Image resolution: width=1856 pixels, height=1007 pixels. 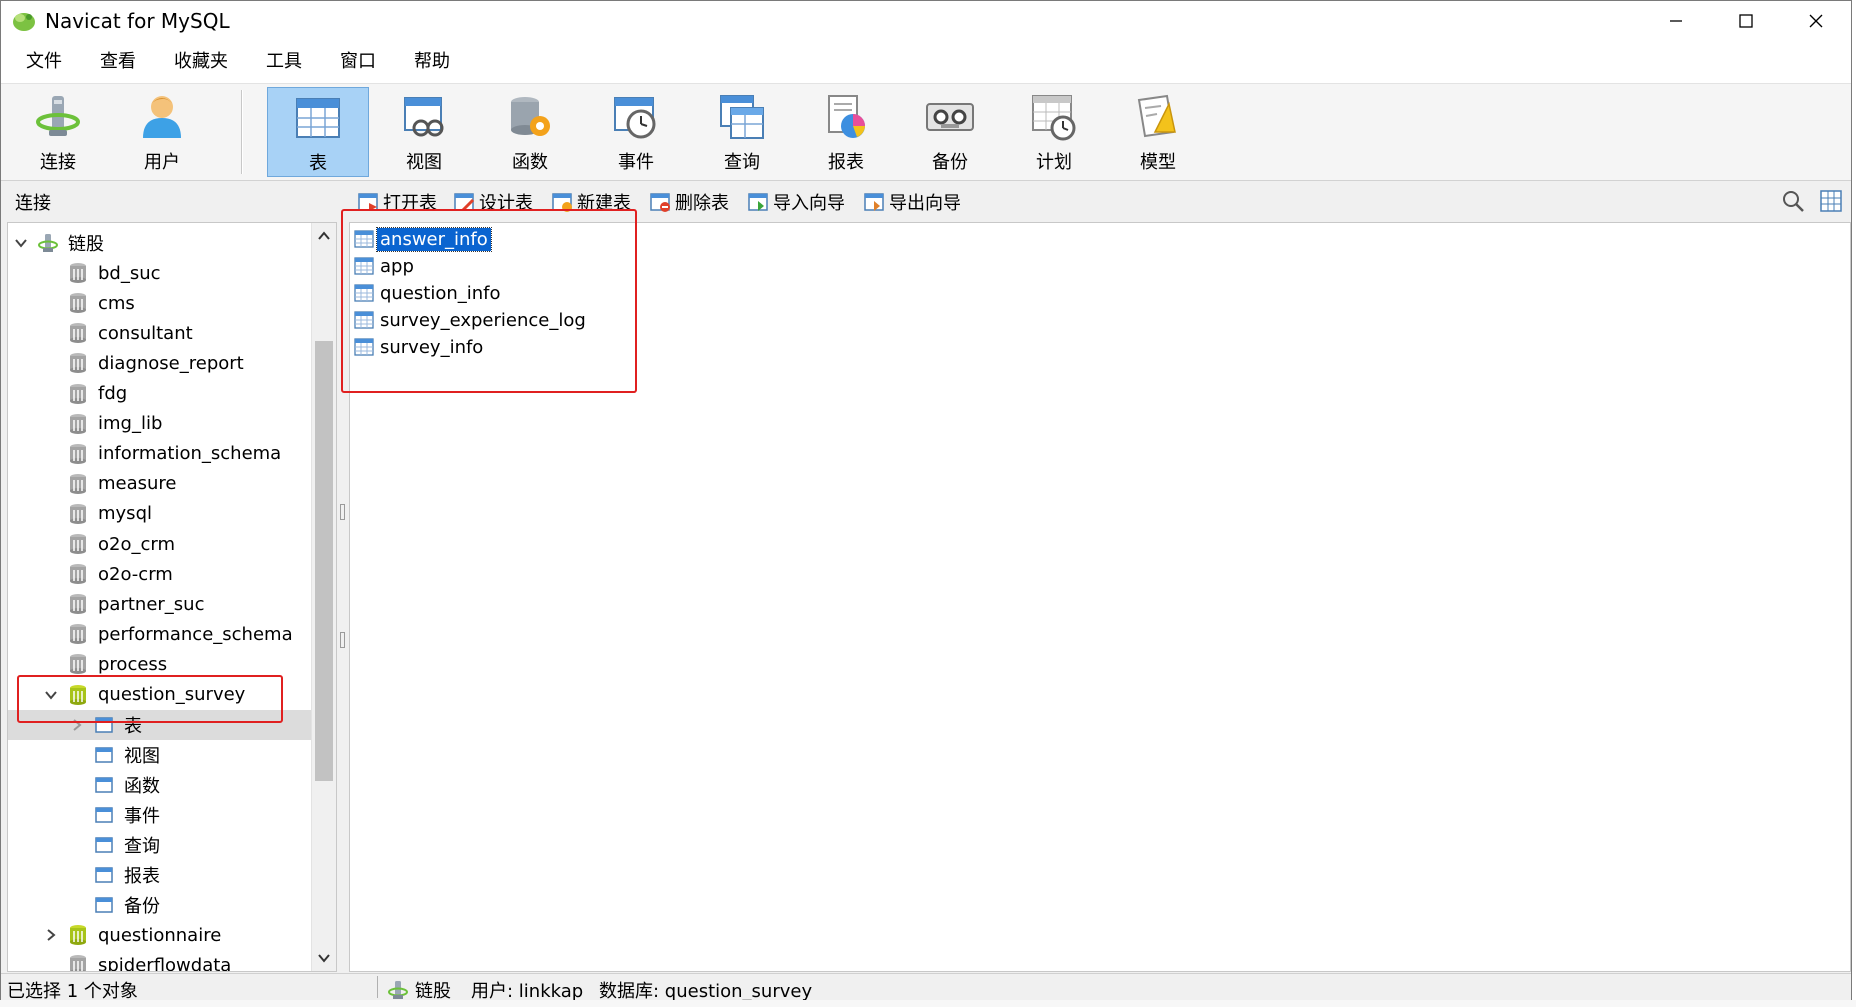 What do you see at coordinates (118, 62) in the screenshot?
I see `menu-view: 查看` at bounding box center [118, 62].